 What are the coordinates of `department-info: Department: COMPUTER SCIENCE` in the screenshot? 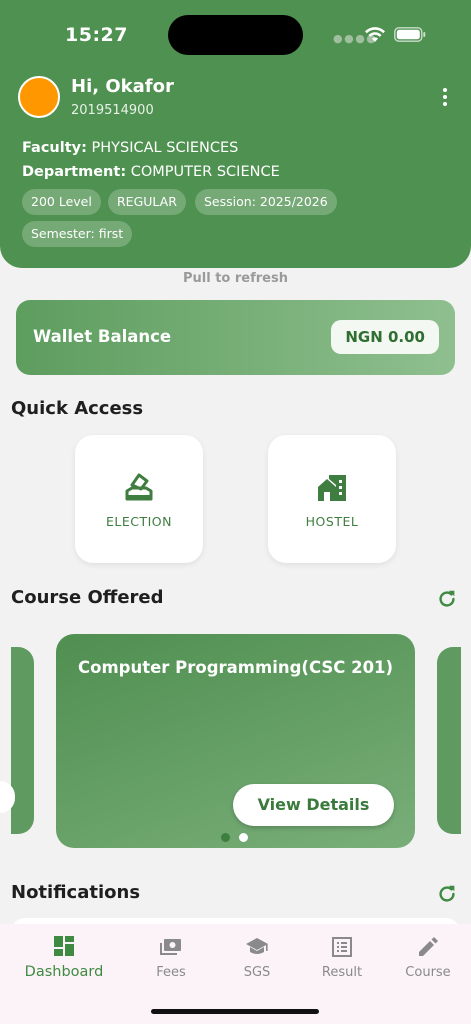 It's located at (151, 172).